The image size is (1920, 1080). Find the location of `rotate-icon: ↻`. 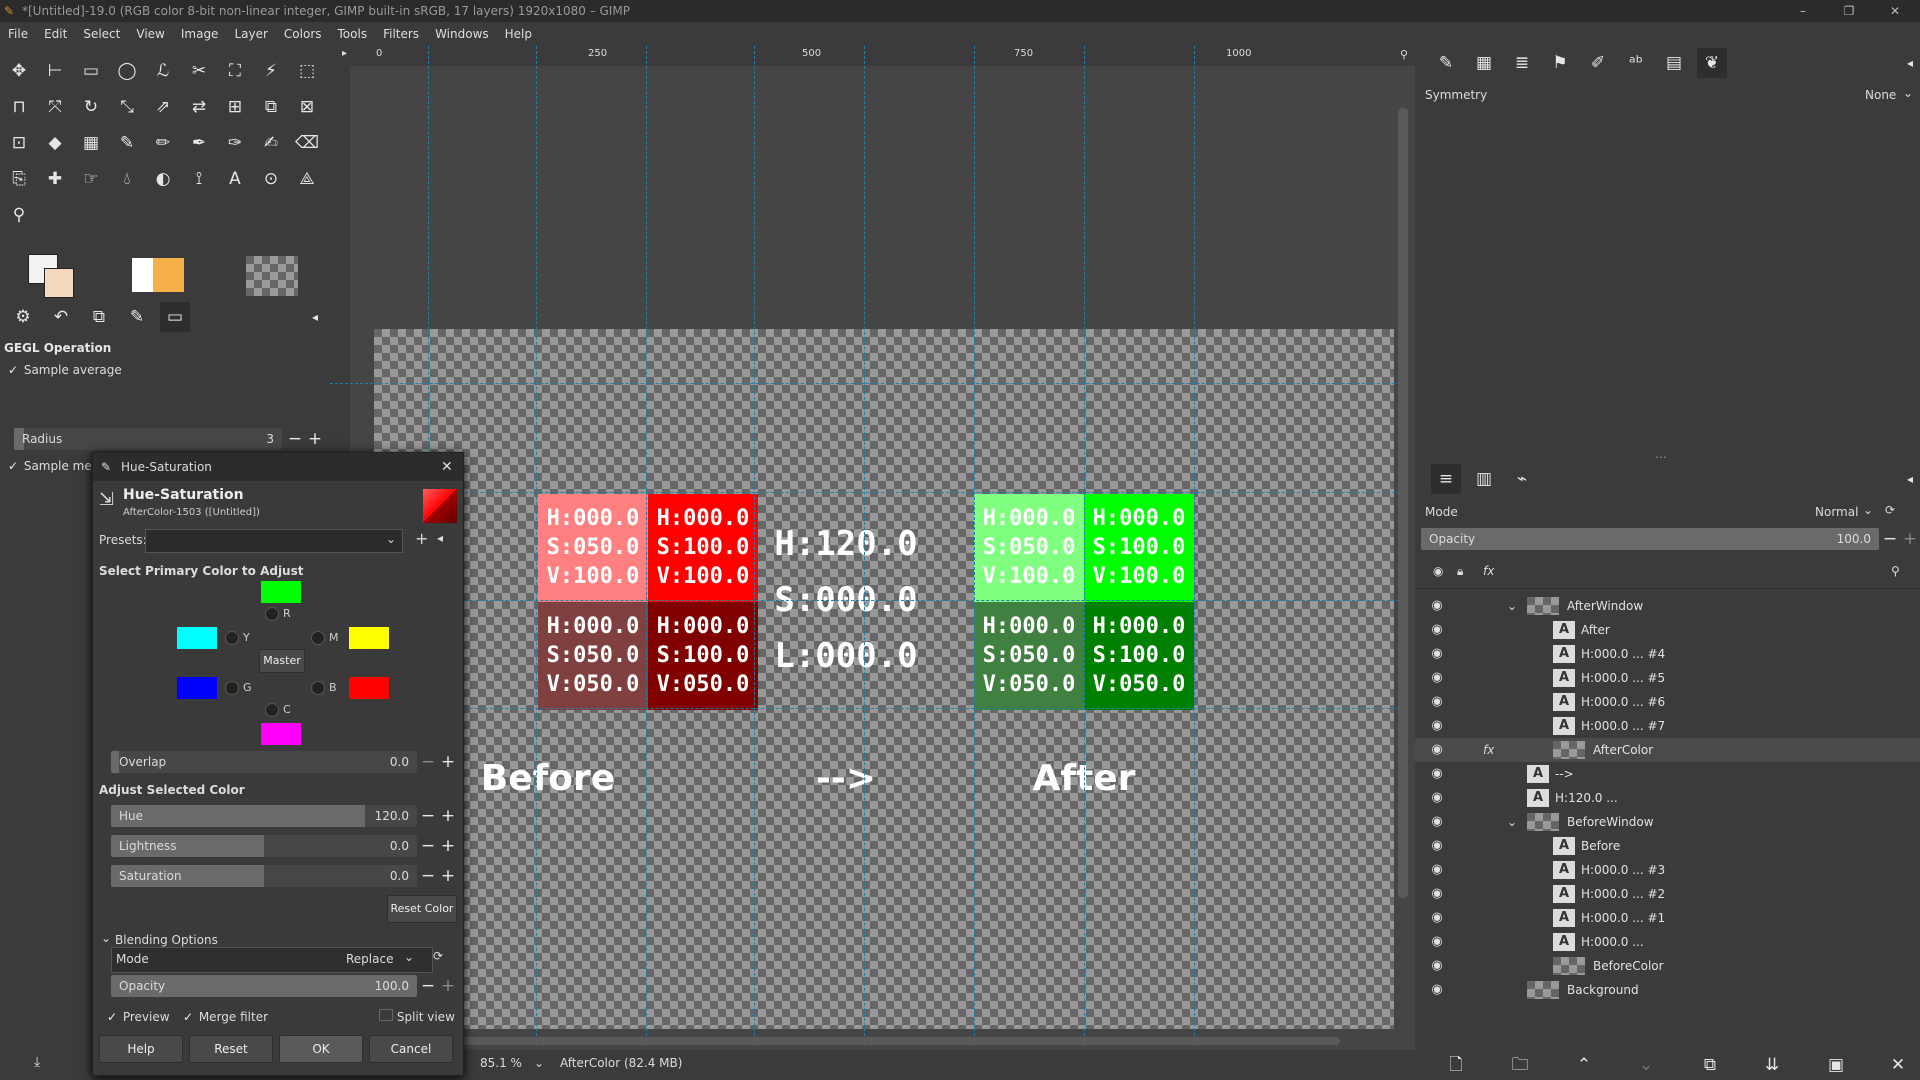

rotate-icon: ↻ is located at coordinates (91, 107).